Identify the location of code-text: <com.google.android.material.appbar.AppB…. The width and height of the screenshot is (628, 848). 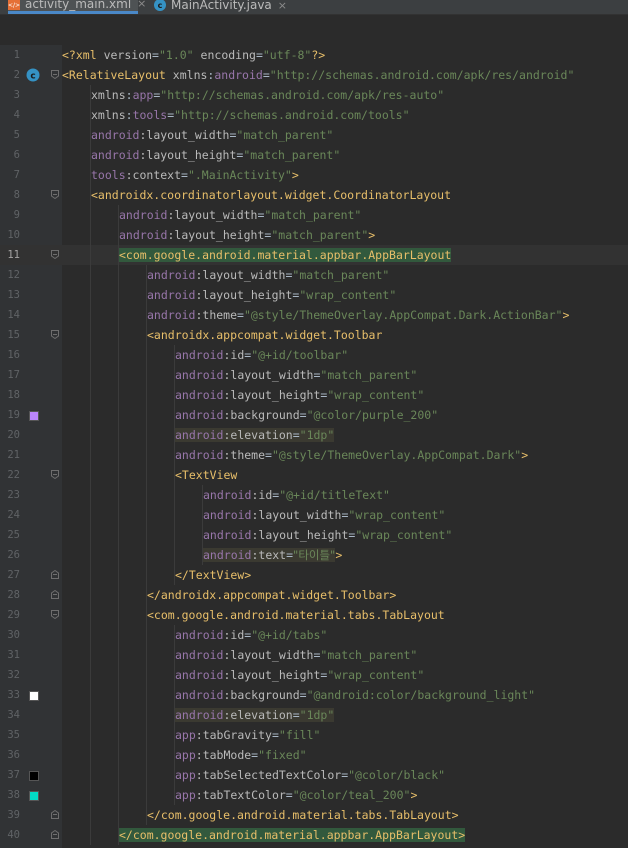
(257, 255).